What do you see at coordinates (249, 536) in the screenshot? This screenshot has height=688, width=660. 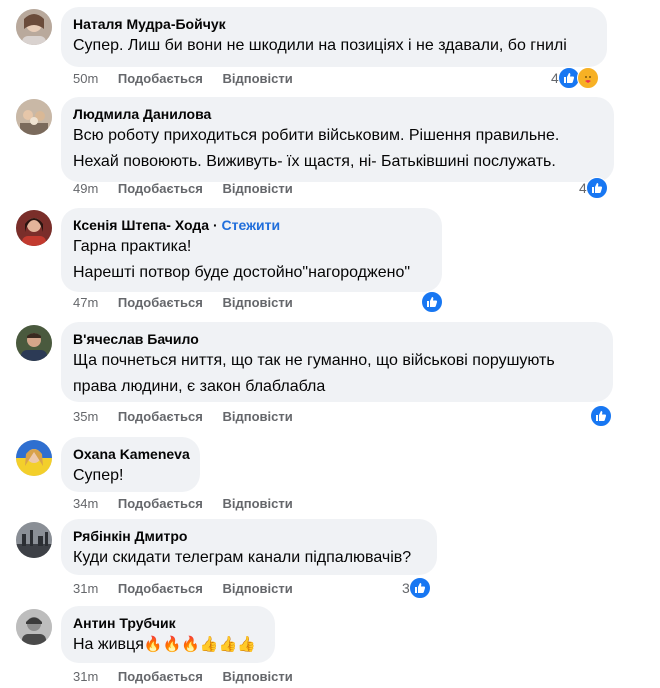 I see `comment-author: Рябінкін Дмитро` at bounding box center [249, 536].